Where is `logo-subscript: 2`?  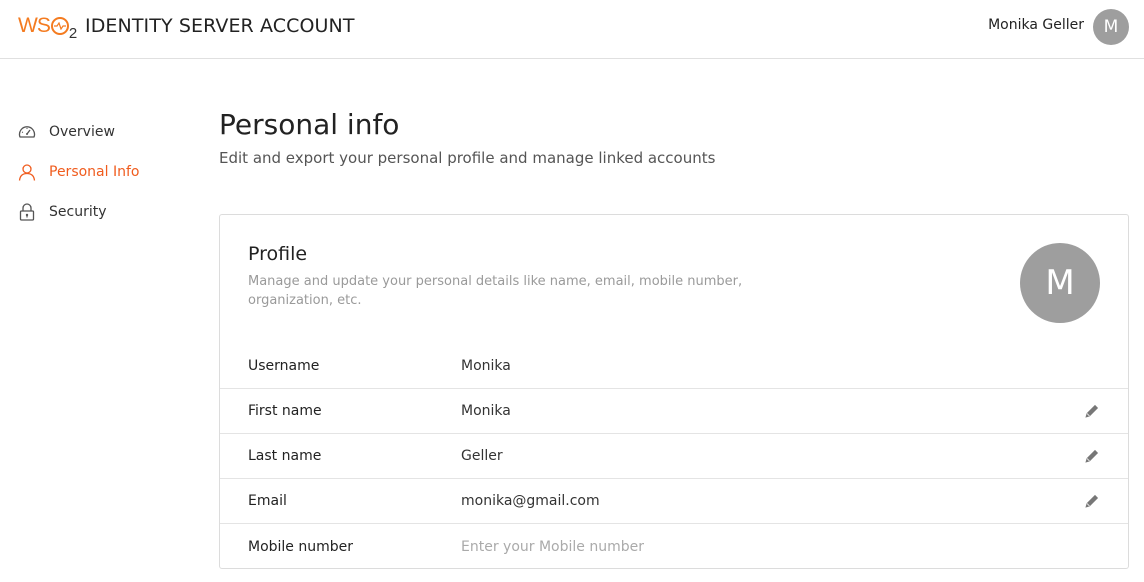 logo-subscript: 2 is located at coordinates (73, 33).